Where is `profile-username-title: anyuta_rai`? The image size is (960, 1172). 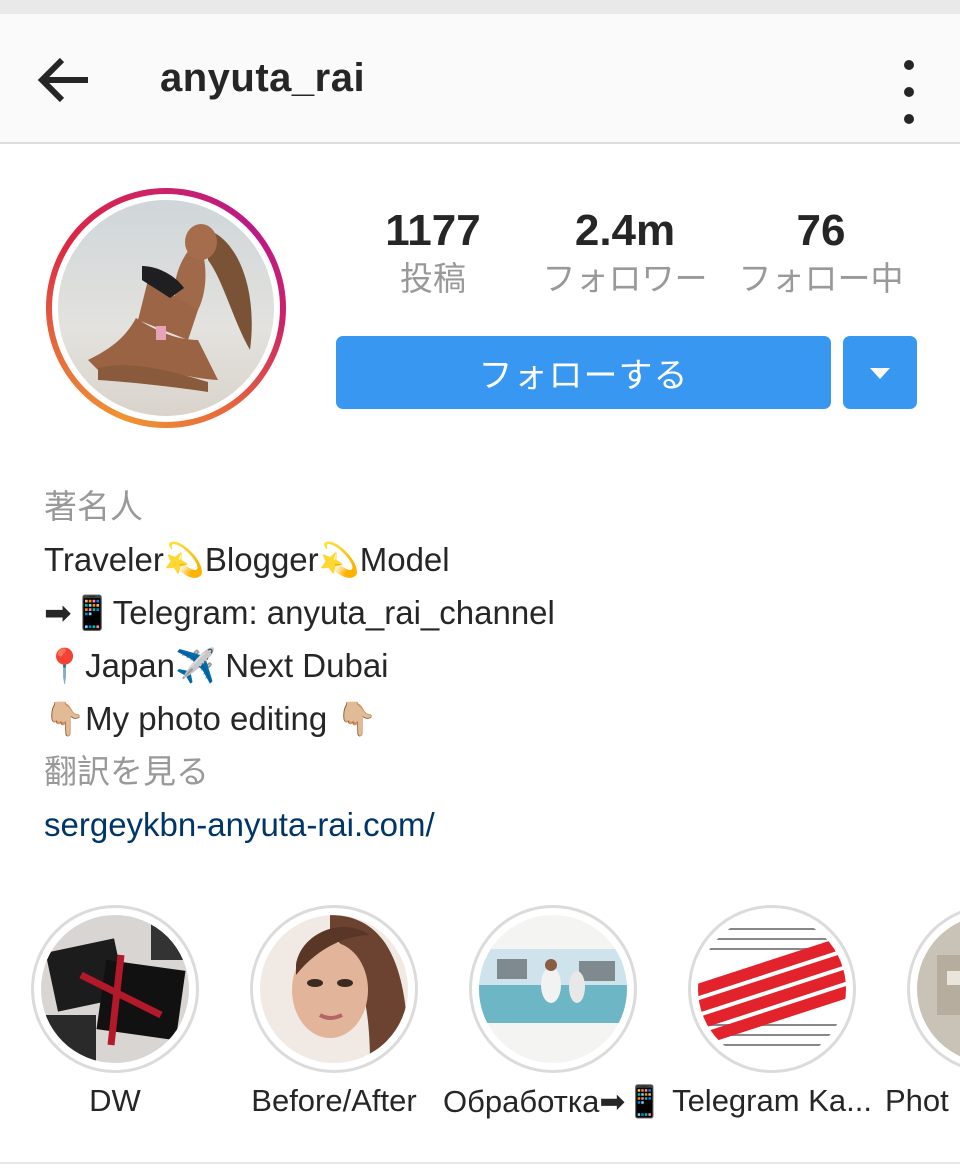 profile-username-title: anyuta_rai is located at coordinates (263, 78).